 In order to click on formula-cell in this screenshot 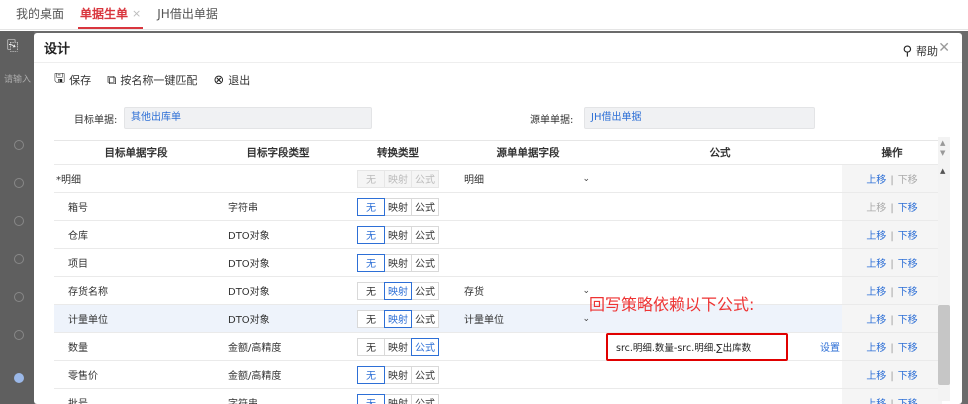, I will do `click(720, 206)`.